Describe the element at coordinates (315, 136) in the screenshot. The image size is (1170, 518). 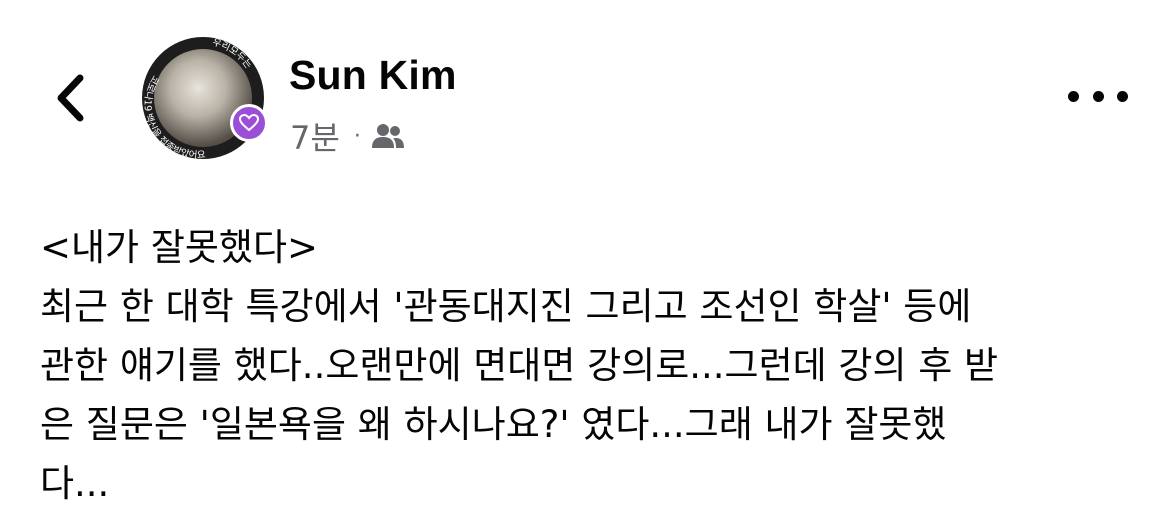
I see `post-timestamp: 7분` at that location.